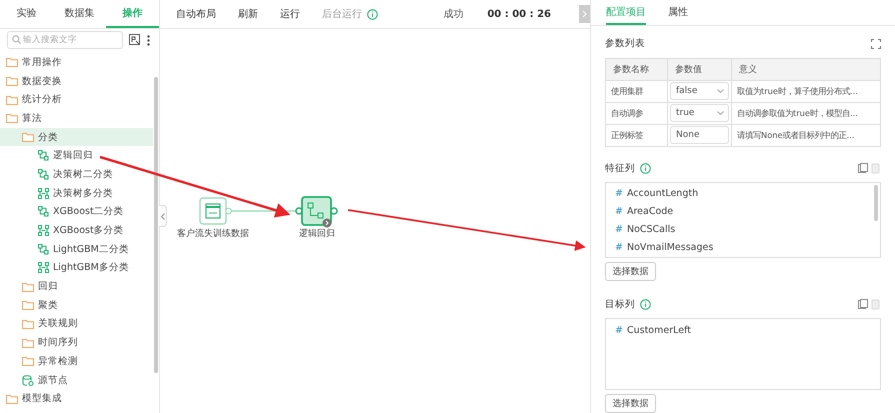 The height and width of the screenshot is (413, 895). Describe the element at coordinates (806, 69) in the screenshot. I see `column-header: 意义` at that location.